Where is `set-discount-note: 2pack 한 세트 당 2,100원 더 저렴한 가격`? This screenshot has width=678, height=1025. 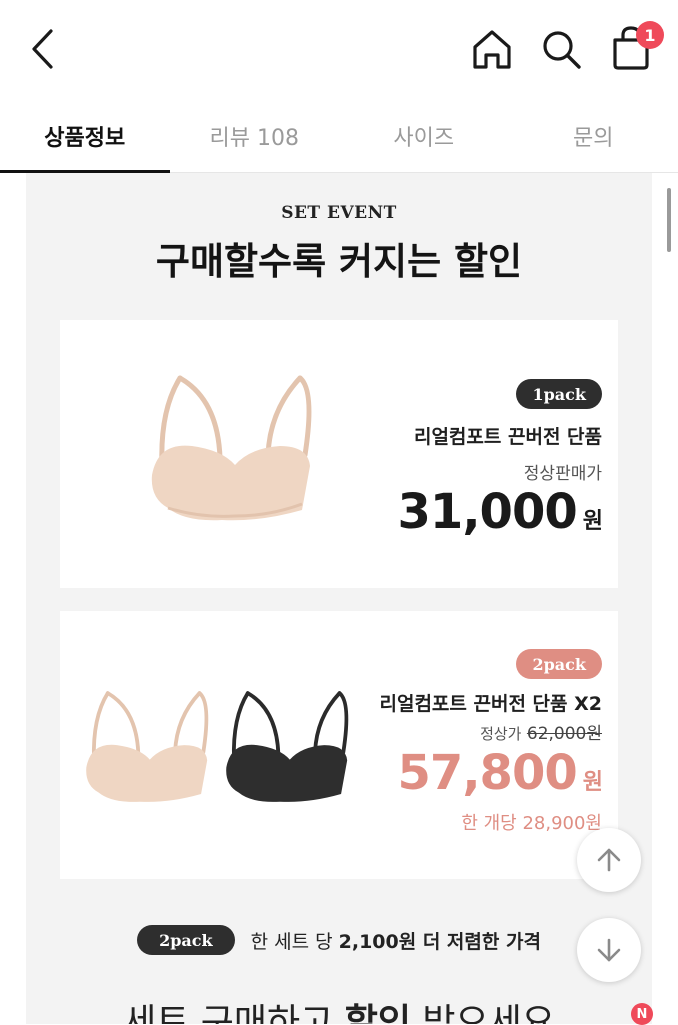 set-discount-note: 2pack 한 세트 당 2,100원 더 저렴한 가격 is located at coordinates (339, 940).